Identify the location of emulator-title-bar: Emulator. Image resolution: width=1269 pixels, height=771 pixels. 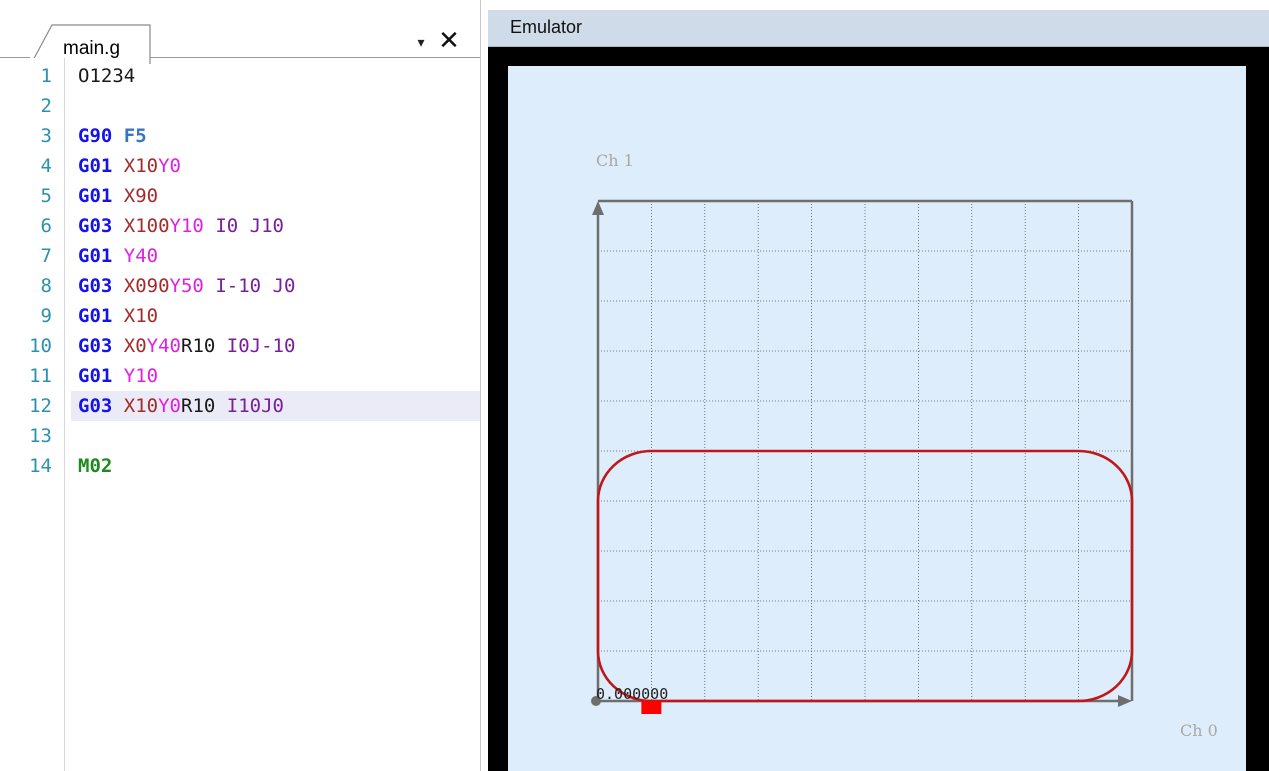
(878, 28).